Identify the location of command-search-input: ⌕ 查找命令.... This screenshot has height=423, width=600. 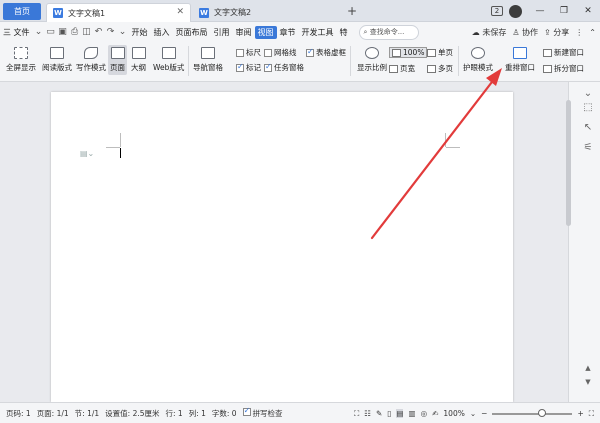
(388, 32).